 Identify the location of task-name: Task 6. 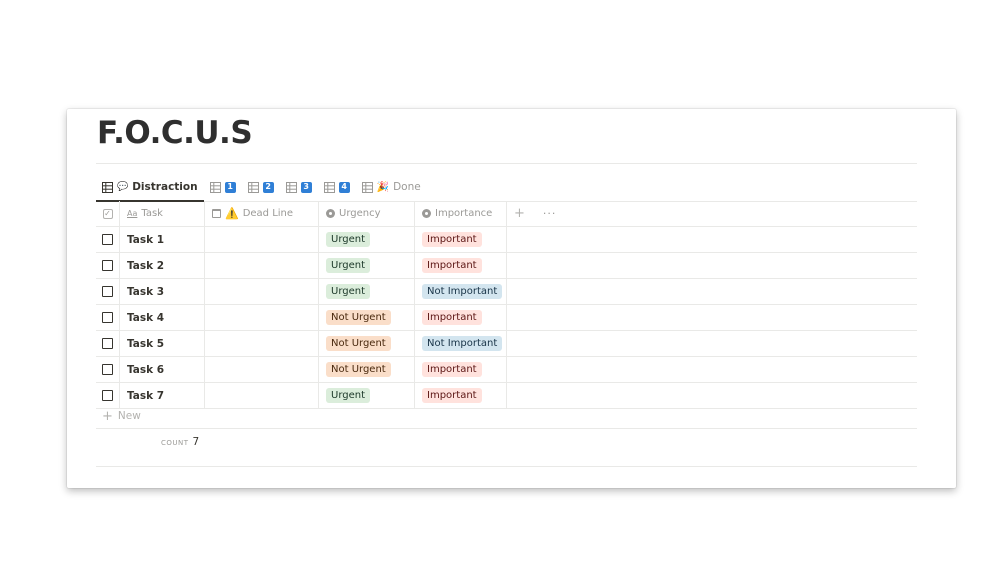
(146, 369).